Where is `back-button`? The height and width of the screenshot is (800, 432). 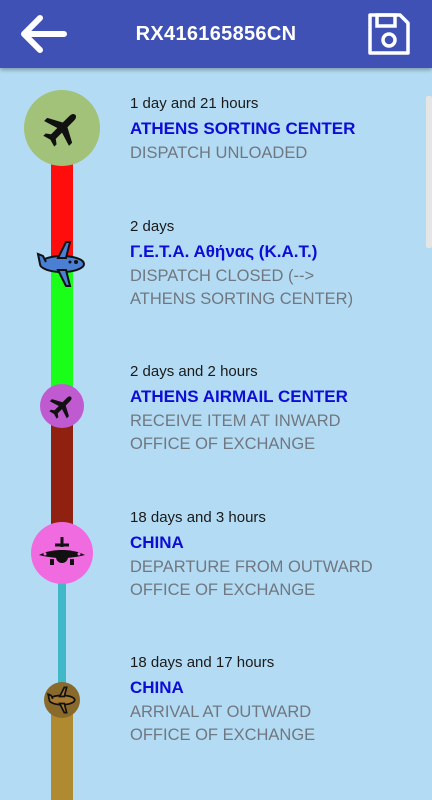
back-button is located at coordinates (42, 34).